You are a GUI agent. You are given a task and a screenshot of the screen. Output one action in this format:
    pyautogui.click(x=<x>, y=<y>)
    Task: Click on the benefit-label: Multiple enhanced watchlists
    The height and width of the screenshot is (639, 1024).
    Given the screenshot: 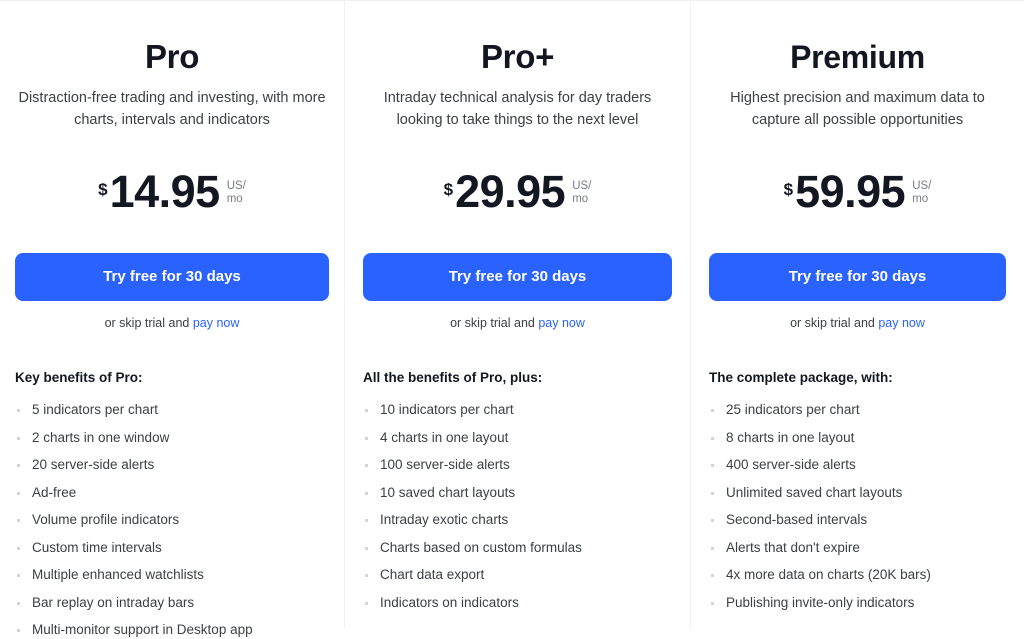 What is the action you would take?
    pyautogui.click(x=118, y=574)
    